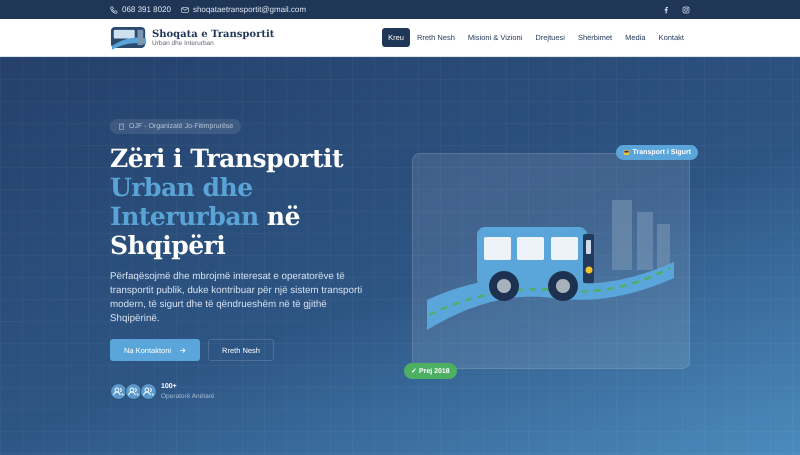 The image size is (800, 455). I want to click on phone-icon, so click(114, 10).